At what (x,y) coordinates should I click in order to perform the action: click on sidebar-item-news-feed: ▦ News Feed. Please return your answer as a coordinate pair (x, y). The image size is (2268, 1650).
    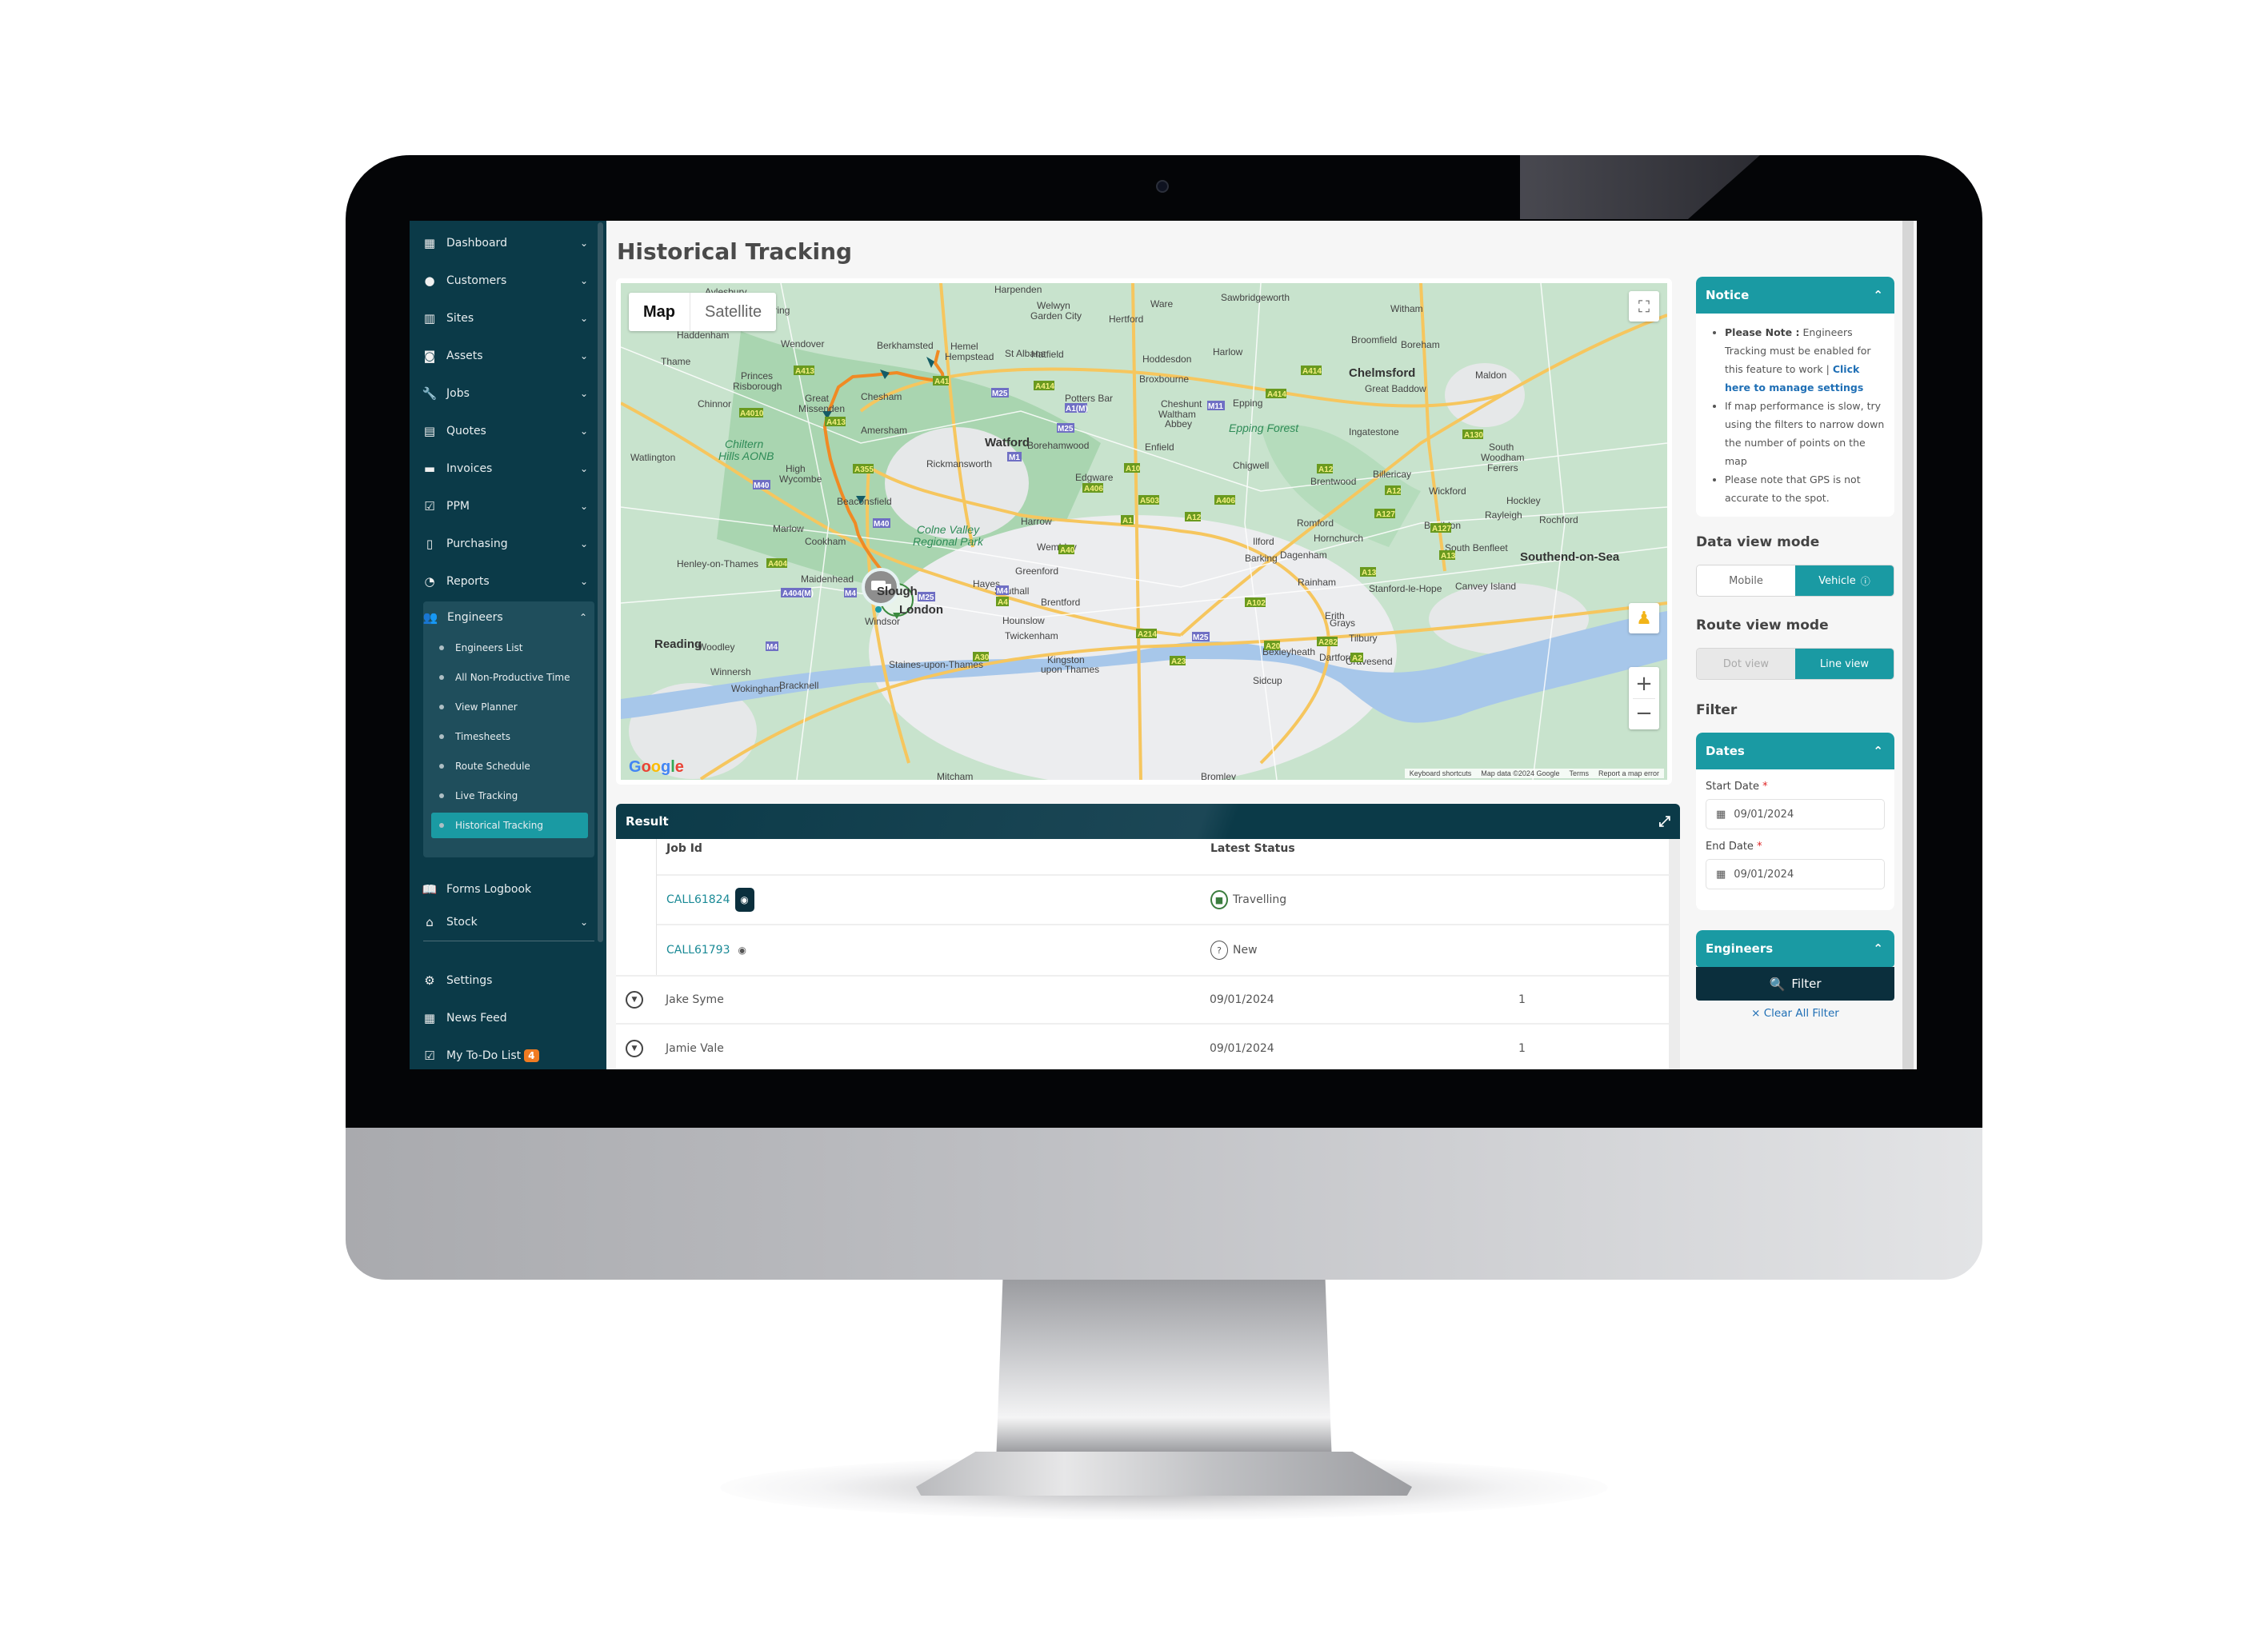
    Looking at the image, I should click on (506, 1018).